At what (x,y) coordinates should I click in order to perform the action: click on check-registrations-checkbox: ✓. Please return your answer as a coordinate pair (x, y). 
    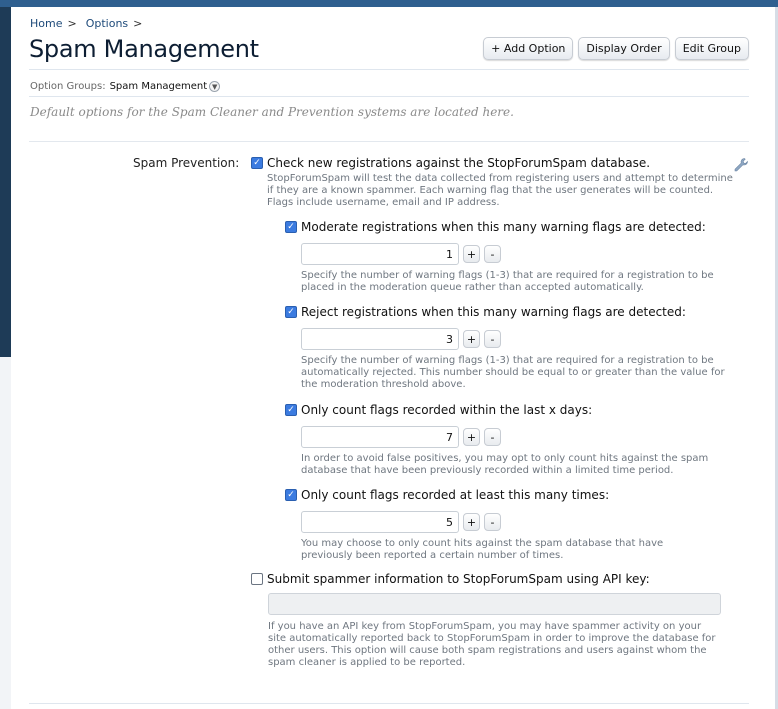
    Looking at the image, I should click on (257, 163).